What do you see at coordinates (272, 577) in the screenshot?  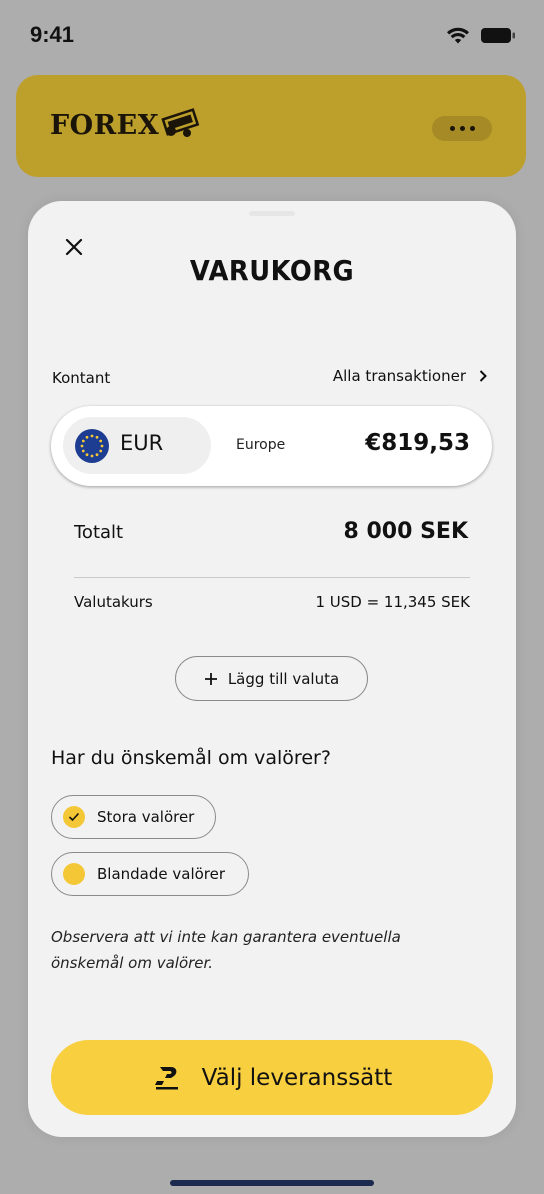 I see `divider` at bounding box center [272, 577].